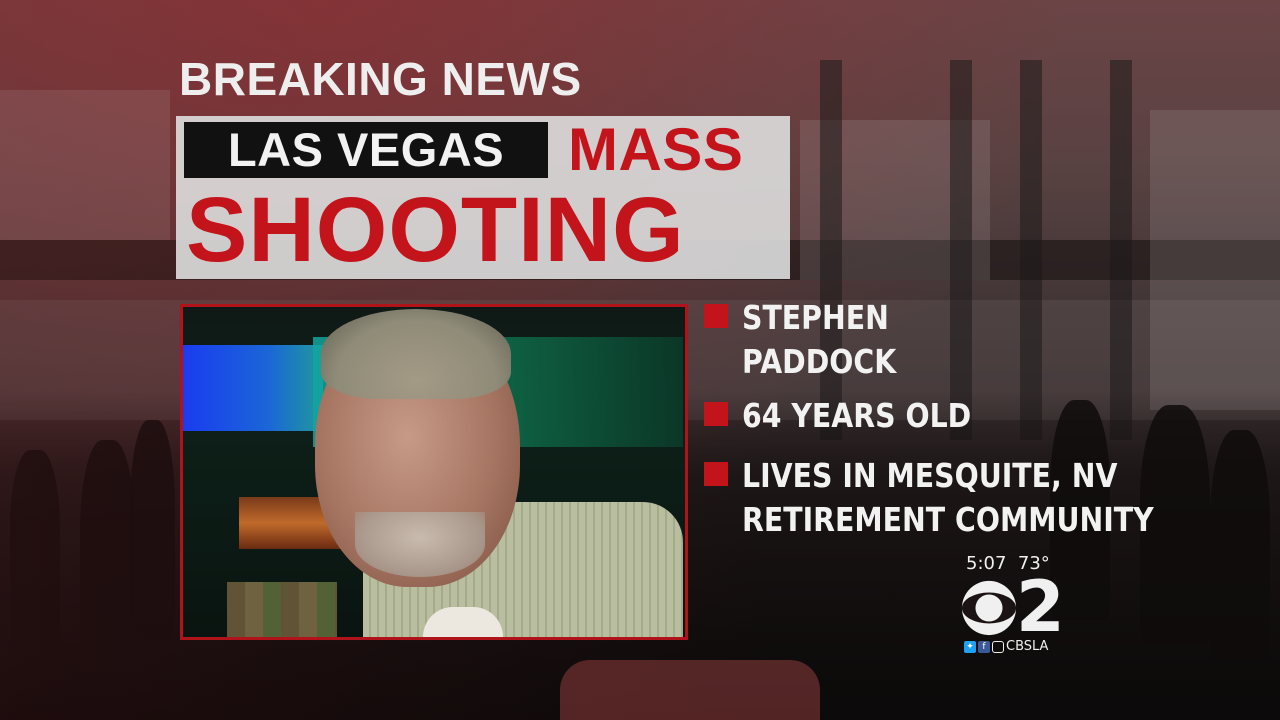 The width and height of the screenshot is (1280, 720). I want to click on headline-title-part1: MASS, so click(656, 149).